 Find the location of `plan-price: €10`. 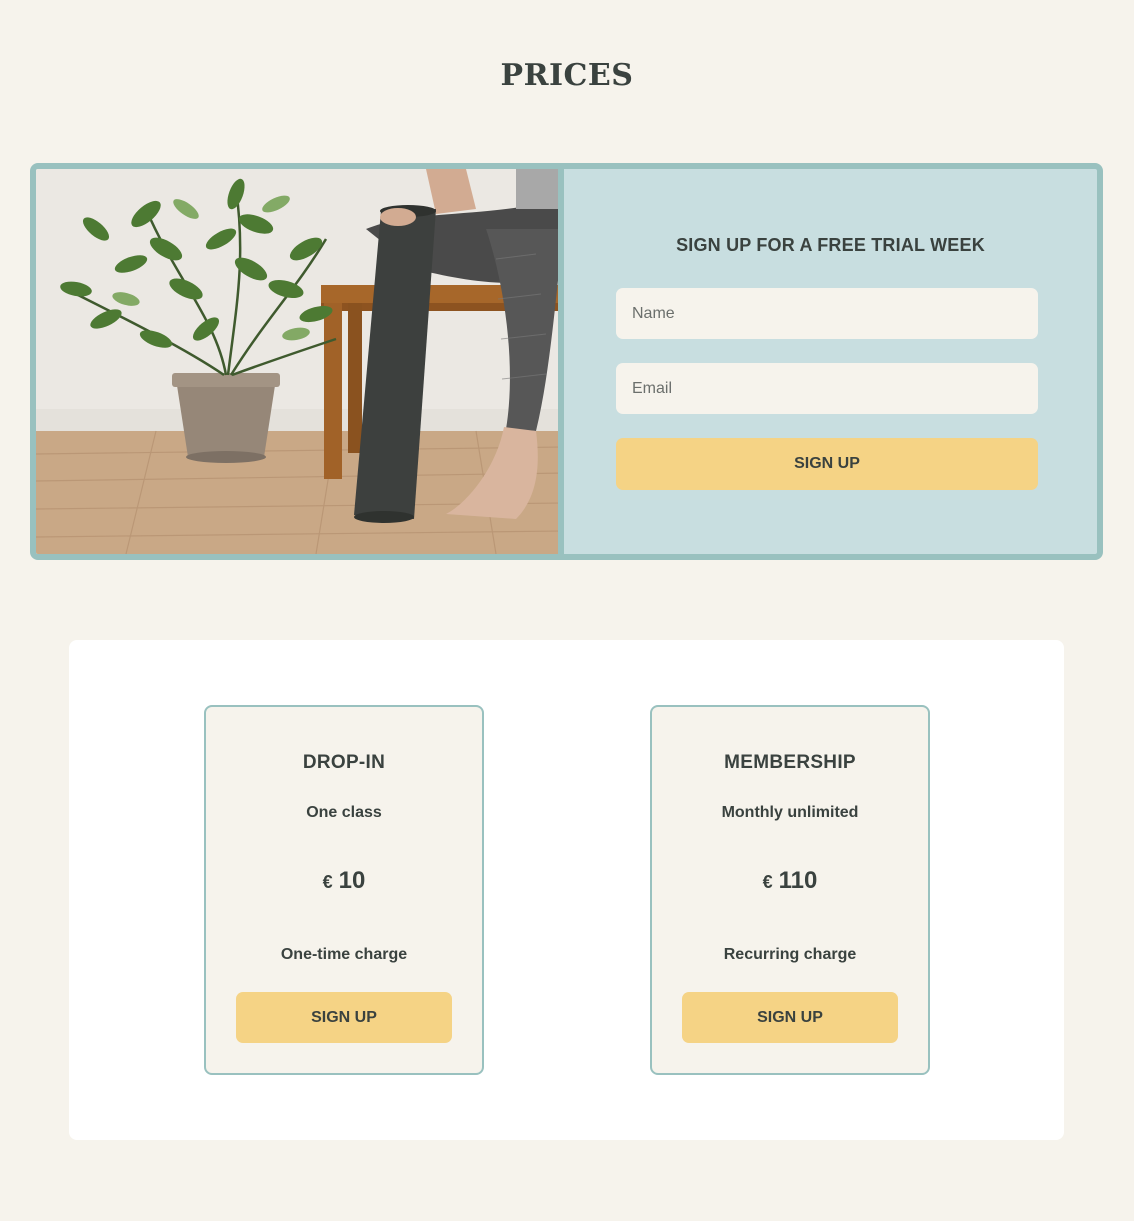

plan-price: €10 is located at coordinates (344, 881).